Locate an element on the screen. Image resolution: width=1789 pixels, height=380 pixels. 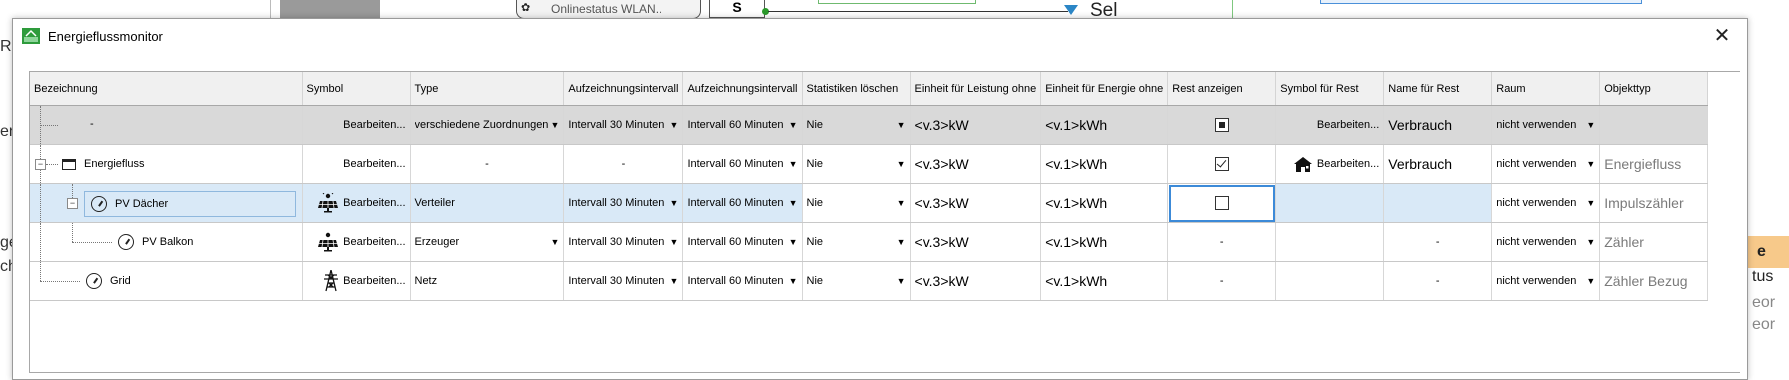
name-cell: Grid is located at coordinates (166, 281).